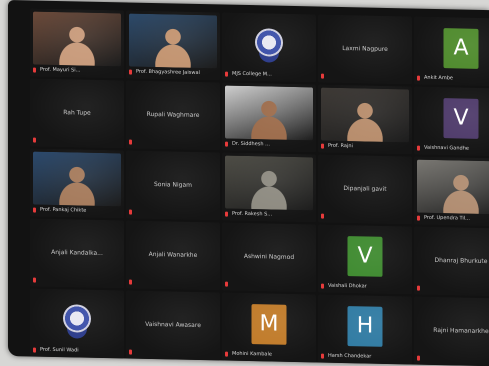 This screenshot has height=366, width=489. I want to click on participant-tile: Rupali Waghmare, so click(173, 115).